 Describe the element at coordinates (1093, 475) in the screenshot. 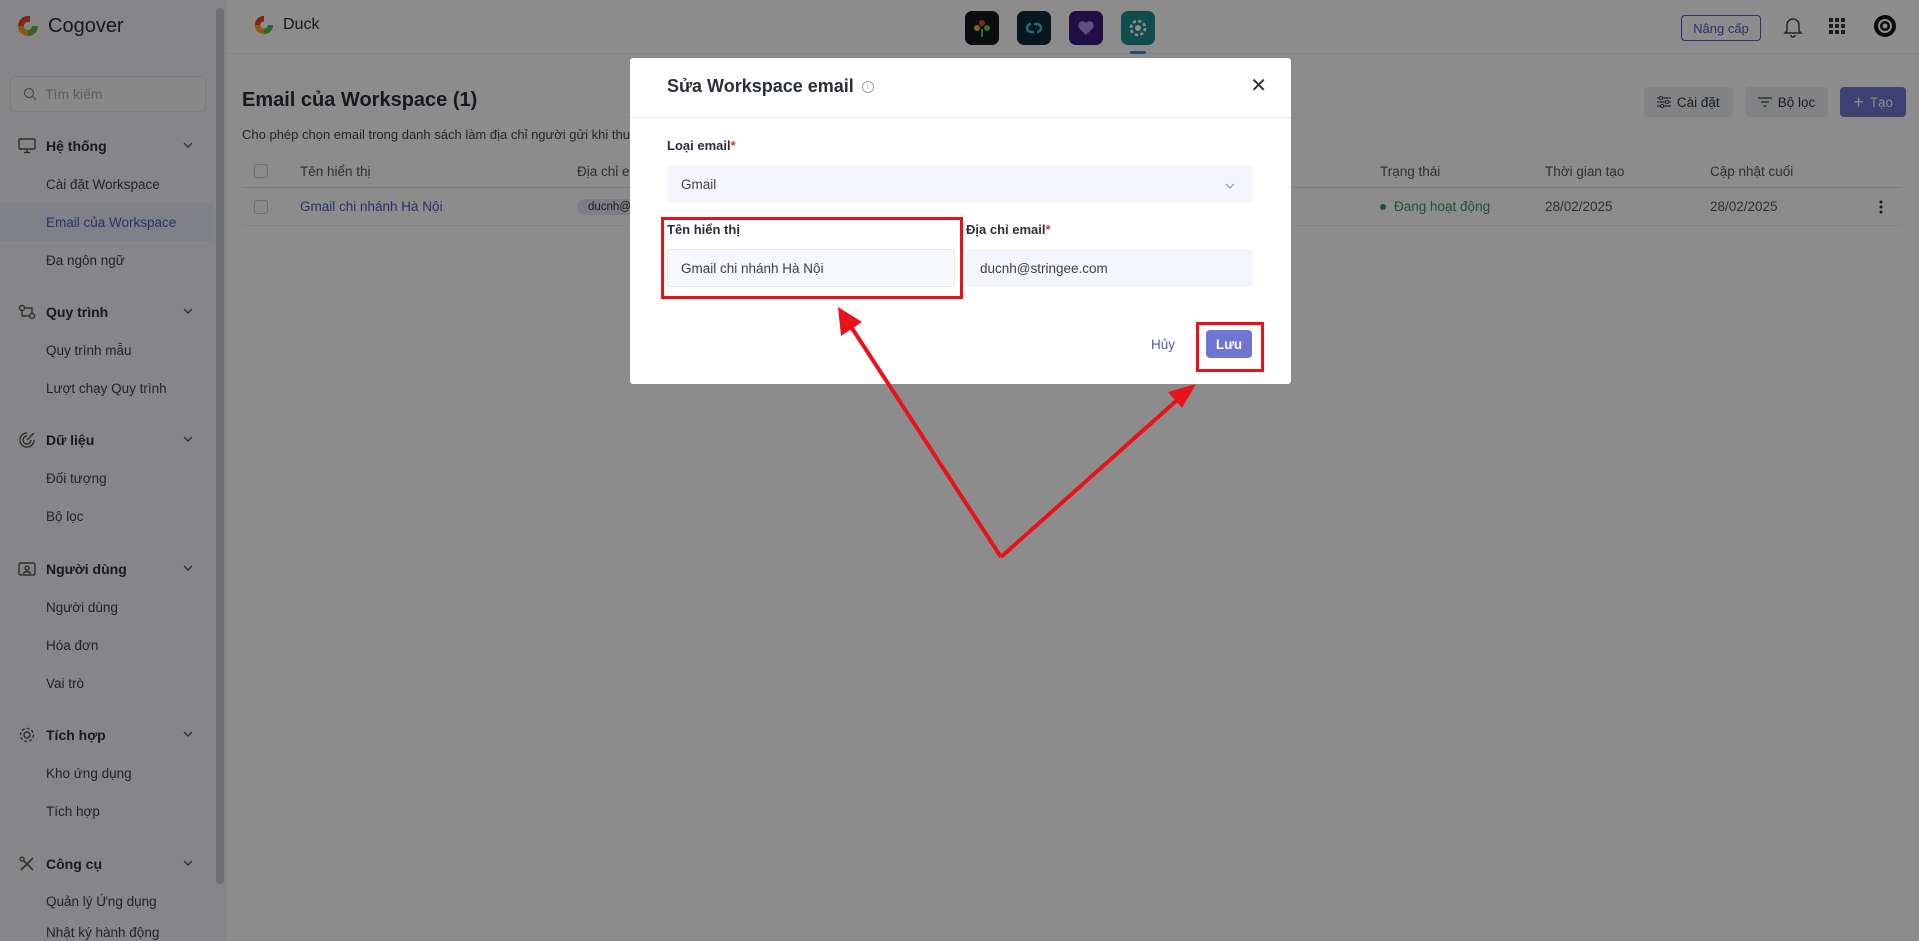

I see `arrow-line-right` at that location.